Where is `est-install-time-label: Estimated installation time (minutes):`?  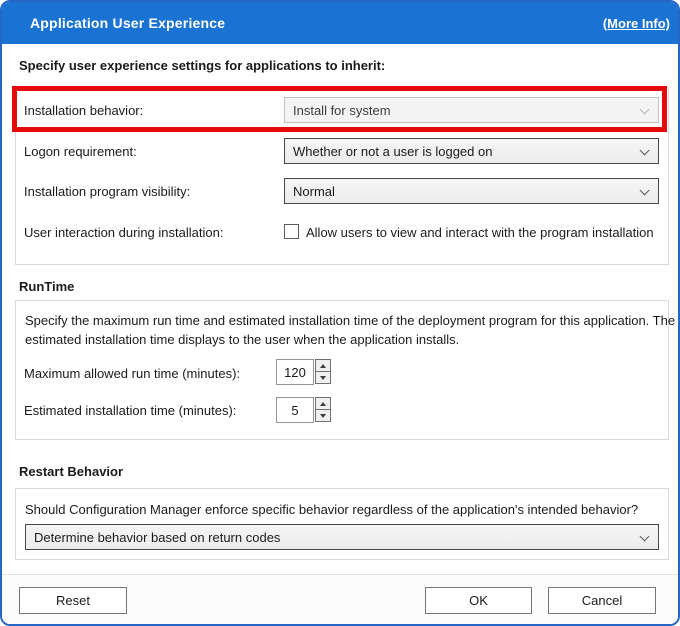 est-install-time-label: Estimated installation time (minutes): is located at coordinates (130, 410).